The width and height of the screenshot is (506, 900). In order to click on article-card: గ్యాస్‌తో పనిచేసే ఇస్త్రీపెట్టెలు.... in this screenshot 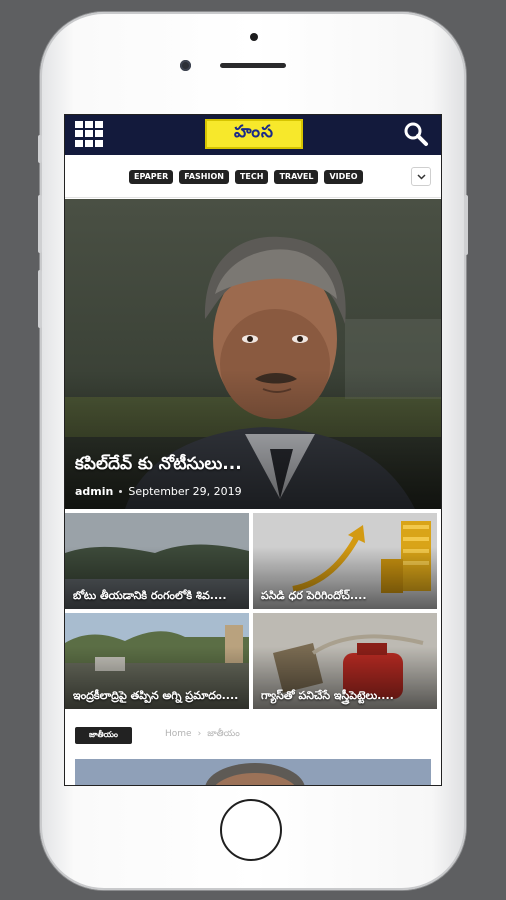, I will do `click(345, 661)`.